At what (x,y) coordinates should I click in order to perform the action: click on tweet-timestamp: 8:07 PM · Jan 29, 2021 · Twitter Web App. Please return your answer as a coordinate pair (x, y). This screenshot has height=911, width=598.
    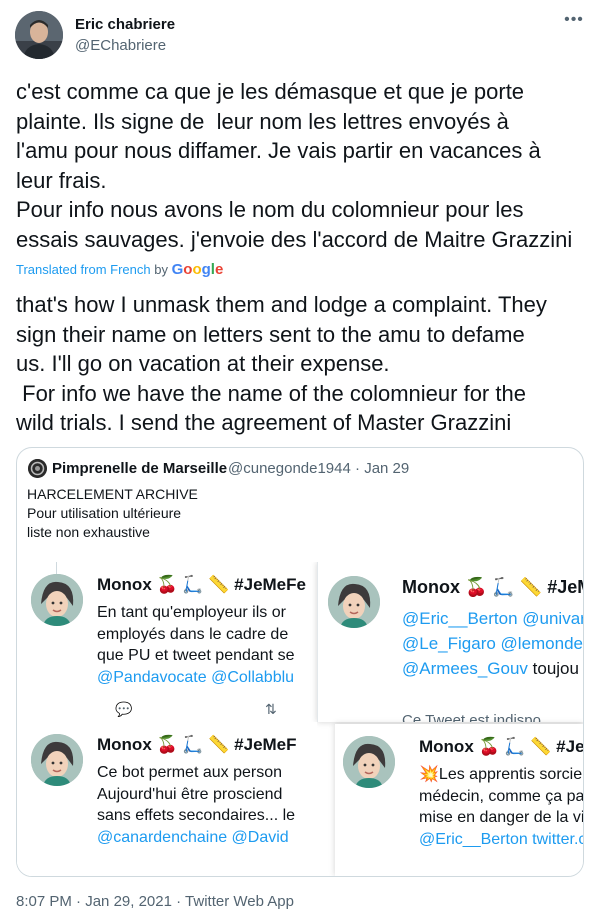
    Looking at the image, I should click on (155, 901).